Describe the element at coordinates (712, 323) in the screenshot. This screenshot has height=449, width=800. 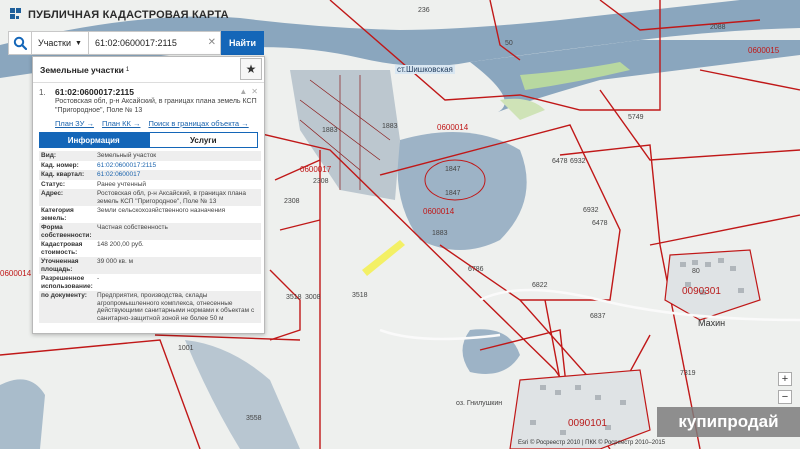
I see `map-place-label: Махин` at that location.